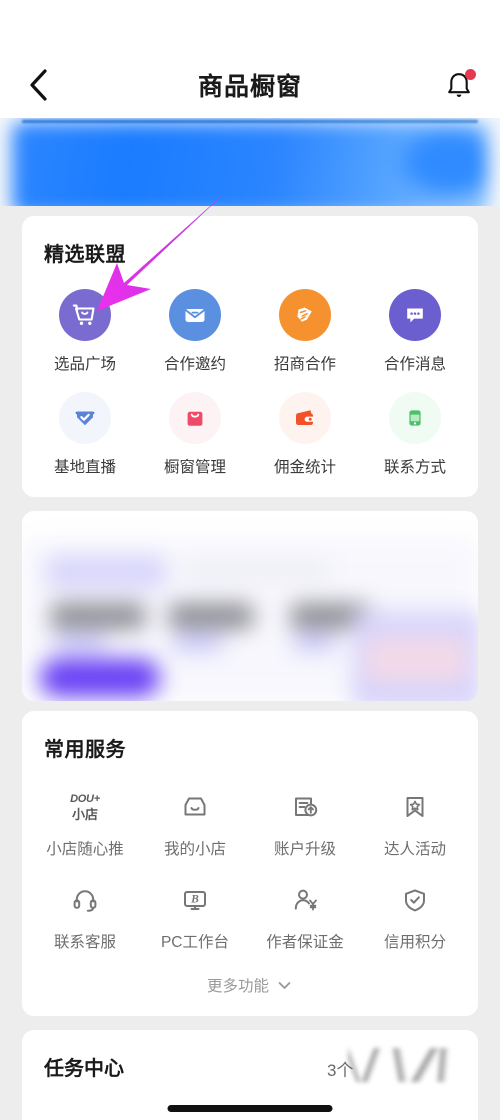 The width and height of the screenshot is (500, 1120). I want to click on envelope-icon, so click(195, 315).